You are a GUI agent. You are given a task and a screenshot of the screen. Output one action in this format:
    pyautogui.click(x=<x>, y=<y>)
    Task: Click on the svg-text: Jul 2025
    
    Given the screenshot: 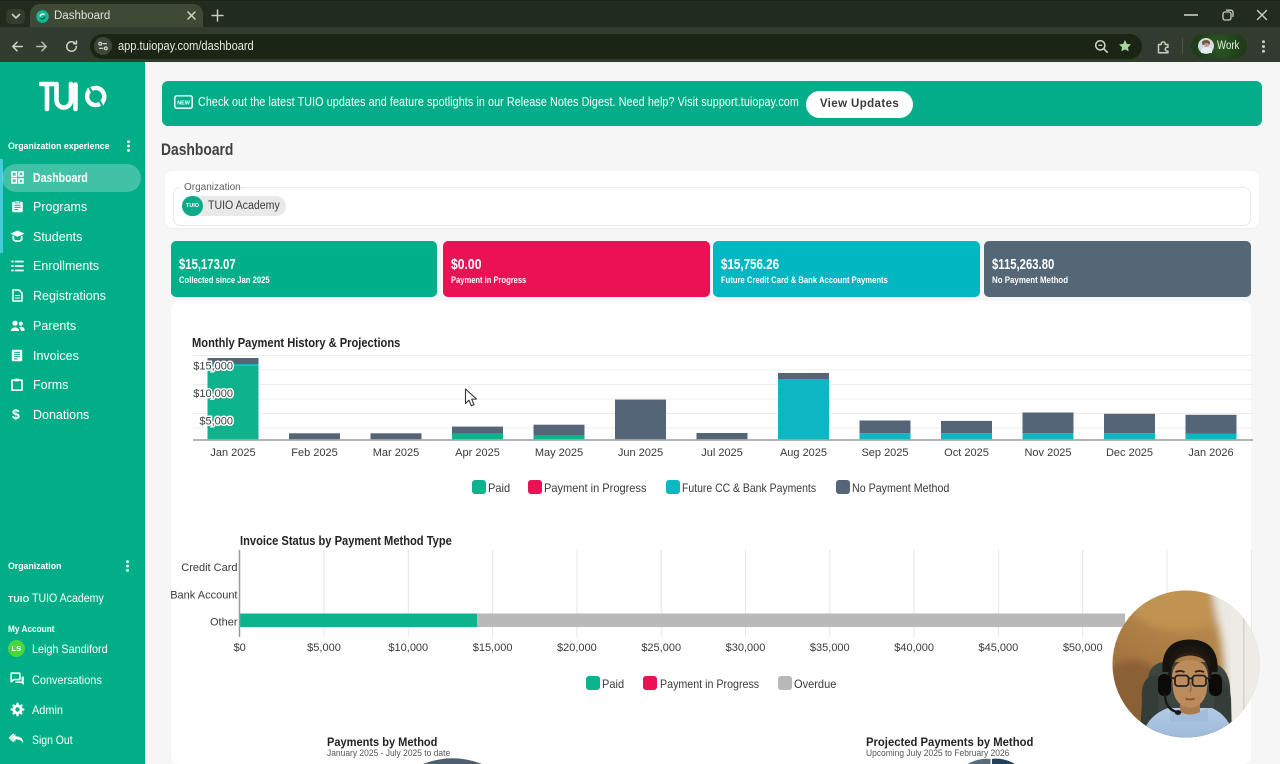 What is the action you would take?
    pyautogui.click(x=722, y=453)
    